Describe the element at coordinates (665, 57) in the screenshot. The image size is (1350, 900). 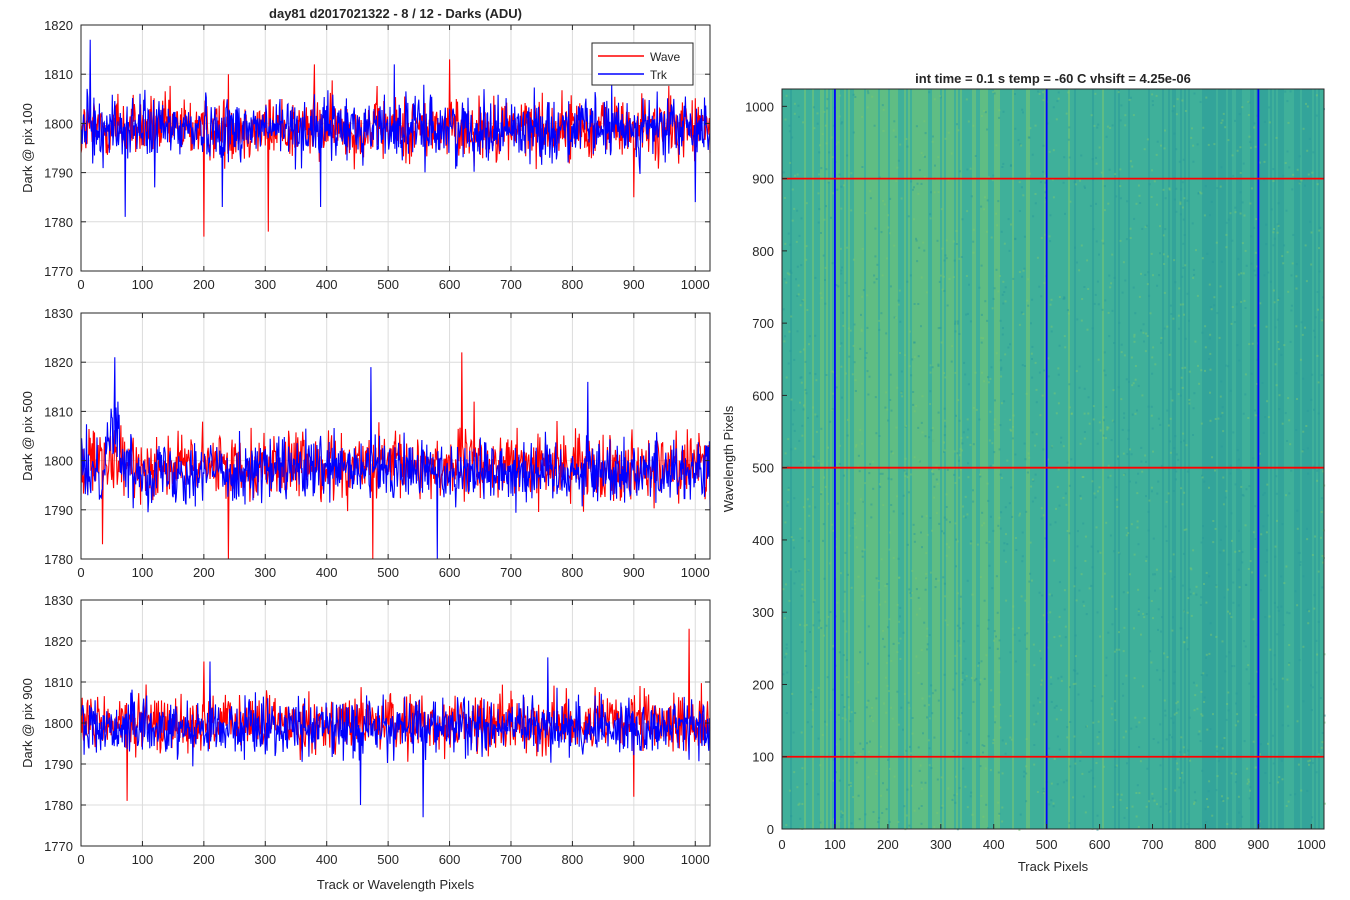
I see `legend-label-wave: Wave` at that location.